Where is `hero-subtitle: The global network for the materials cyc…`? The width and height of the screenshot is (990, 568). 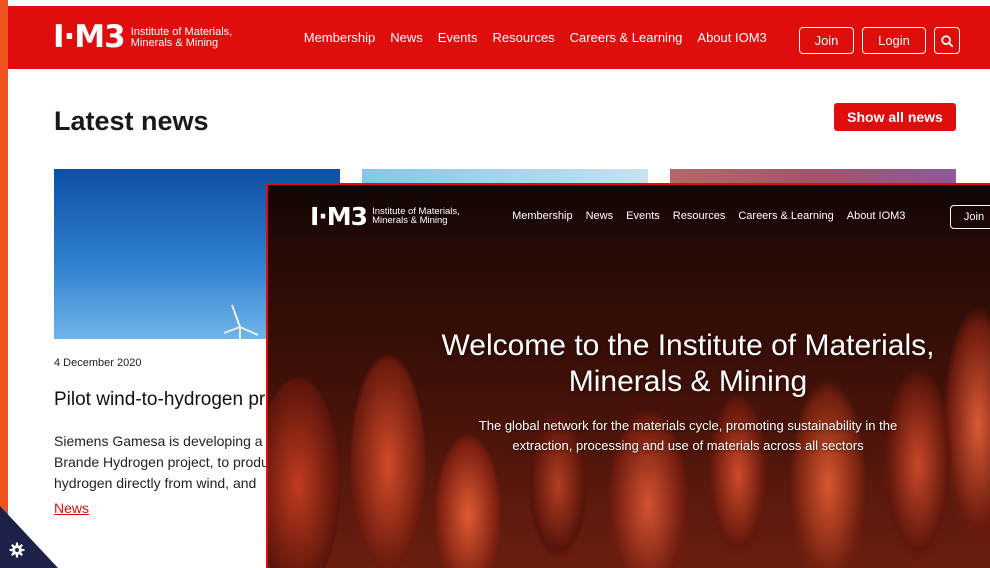 hero-subtitle: The global network for the materials cyc… is located at coordinates (688, 436).